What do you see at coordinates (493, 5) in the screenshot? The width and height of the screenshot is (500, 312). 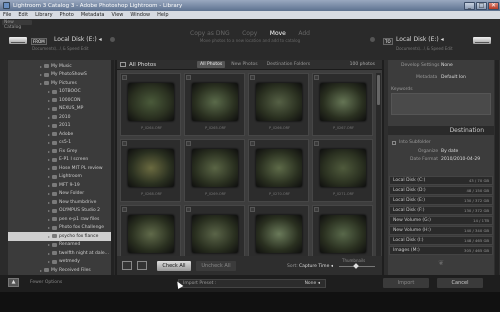 I see `close-button: ✕` at bounding box center [493, 5].